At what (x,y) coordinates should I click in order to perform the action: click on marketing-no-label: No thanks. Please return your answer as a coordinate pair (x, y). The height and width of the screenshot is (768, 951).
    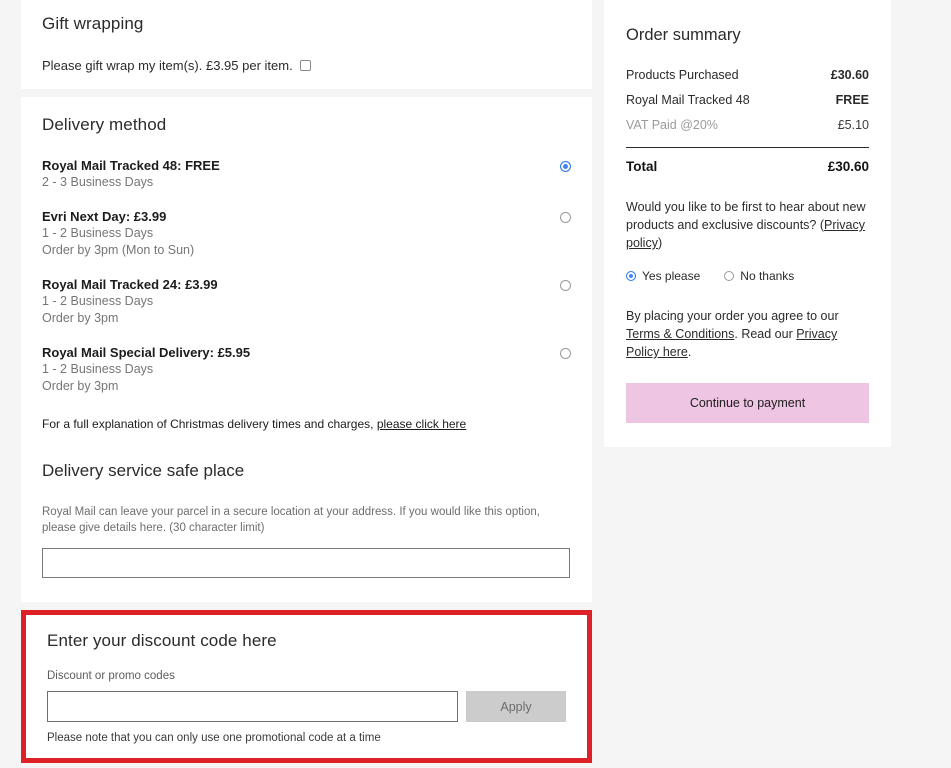
    Looking at the image, I should click on (767, 276).